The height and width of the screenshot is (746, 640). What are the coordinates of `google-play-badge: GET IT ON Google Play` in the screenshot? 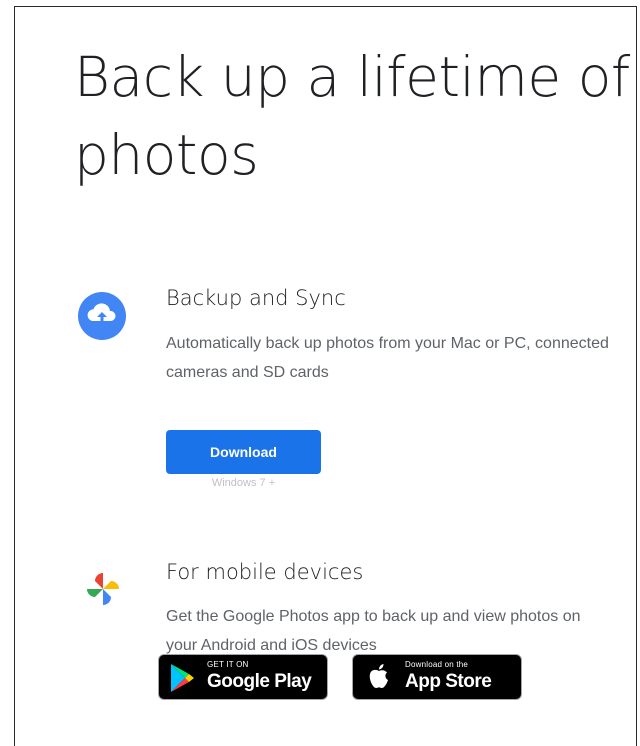 It's located at (243, 677).